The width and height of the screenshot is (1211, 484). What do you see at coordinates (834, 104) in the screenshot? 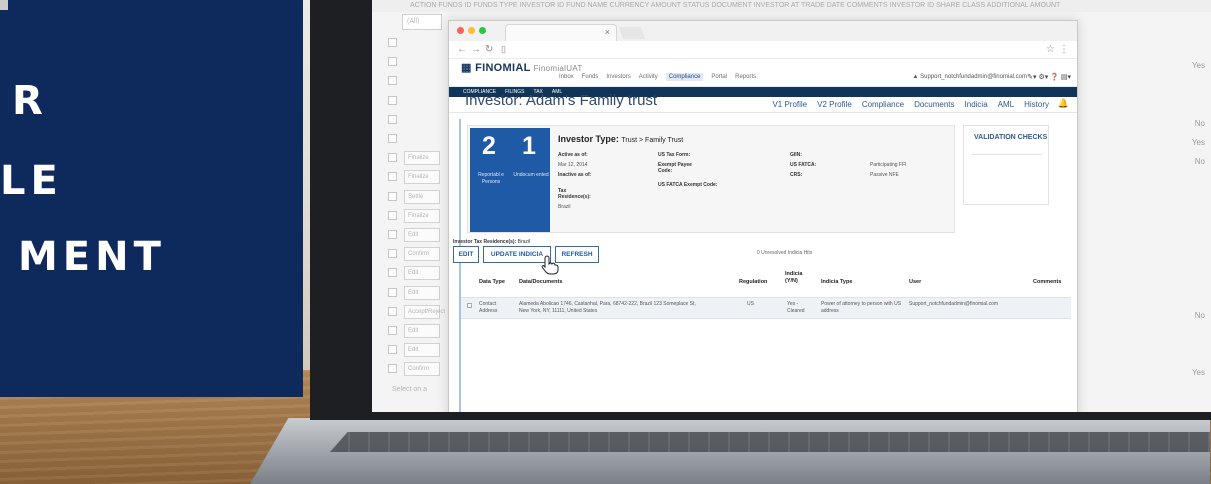
I see `profile-link-v2-profile: V2 Profile` at bounding box center [834, 104].